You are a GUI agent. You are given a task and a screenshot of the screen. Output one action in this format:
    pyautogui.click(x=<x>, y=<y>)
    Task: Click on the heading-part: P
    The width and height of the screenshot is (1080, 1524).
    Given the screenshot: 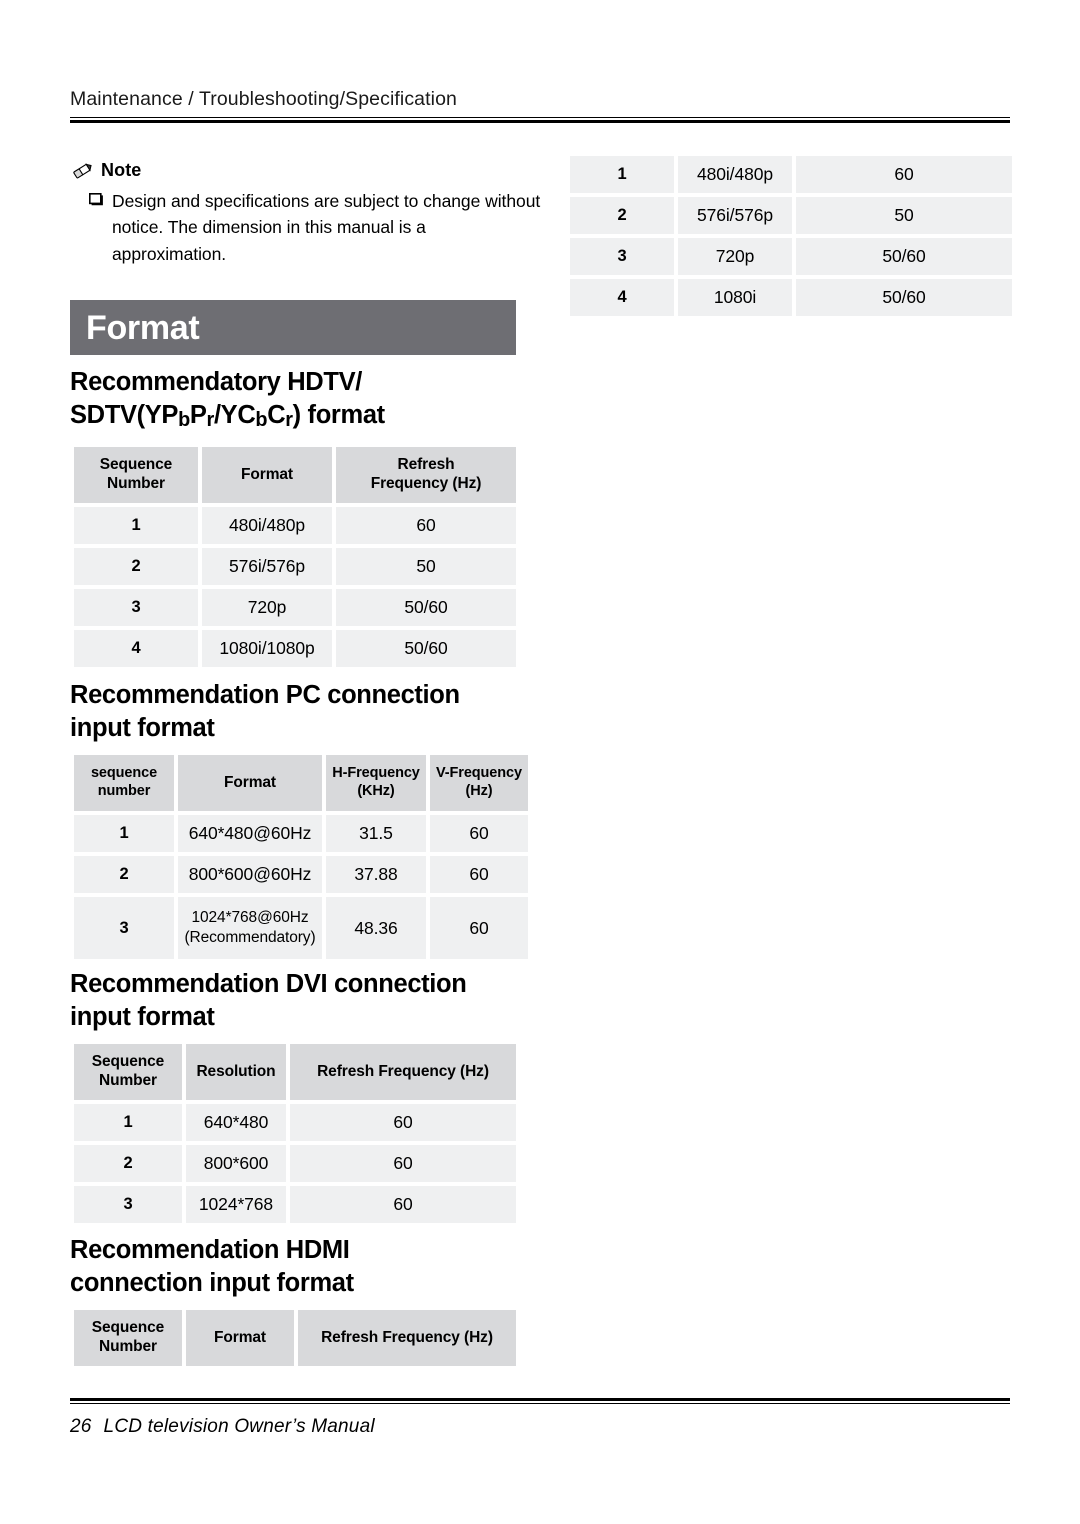 What is the action you would take?
    pyautogui.click(x=198, y=414)
    